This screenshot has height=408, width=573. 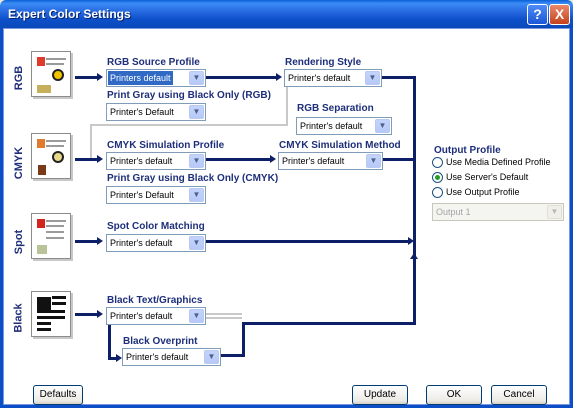 What do you see at coordinates (19, 78) in the screenshot?
I see `section-label-rgb: RGB` at bounding box center [19, 78].